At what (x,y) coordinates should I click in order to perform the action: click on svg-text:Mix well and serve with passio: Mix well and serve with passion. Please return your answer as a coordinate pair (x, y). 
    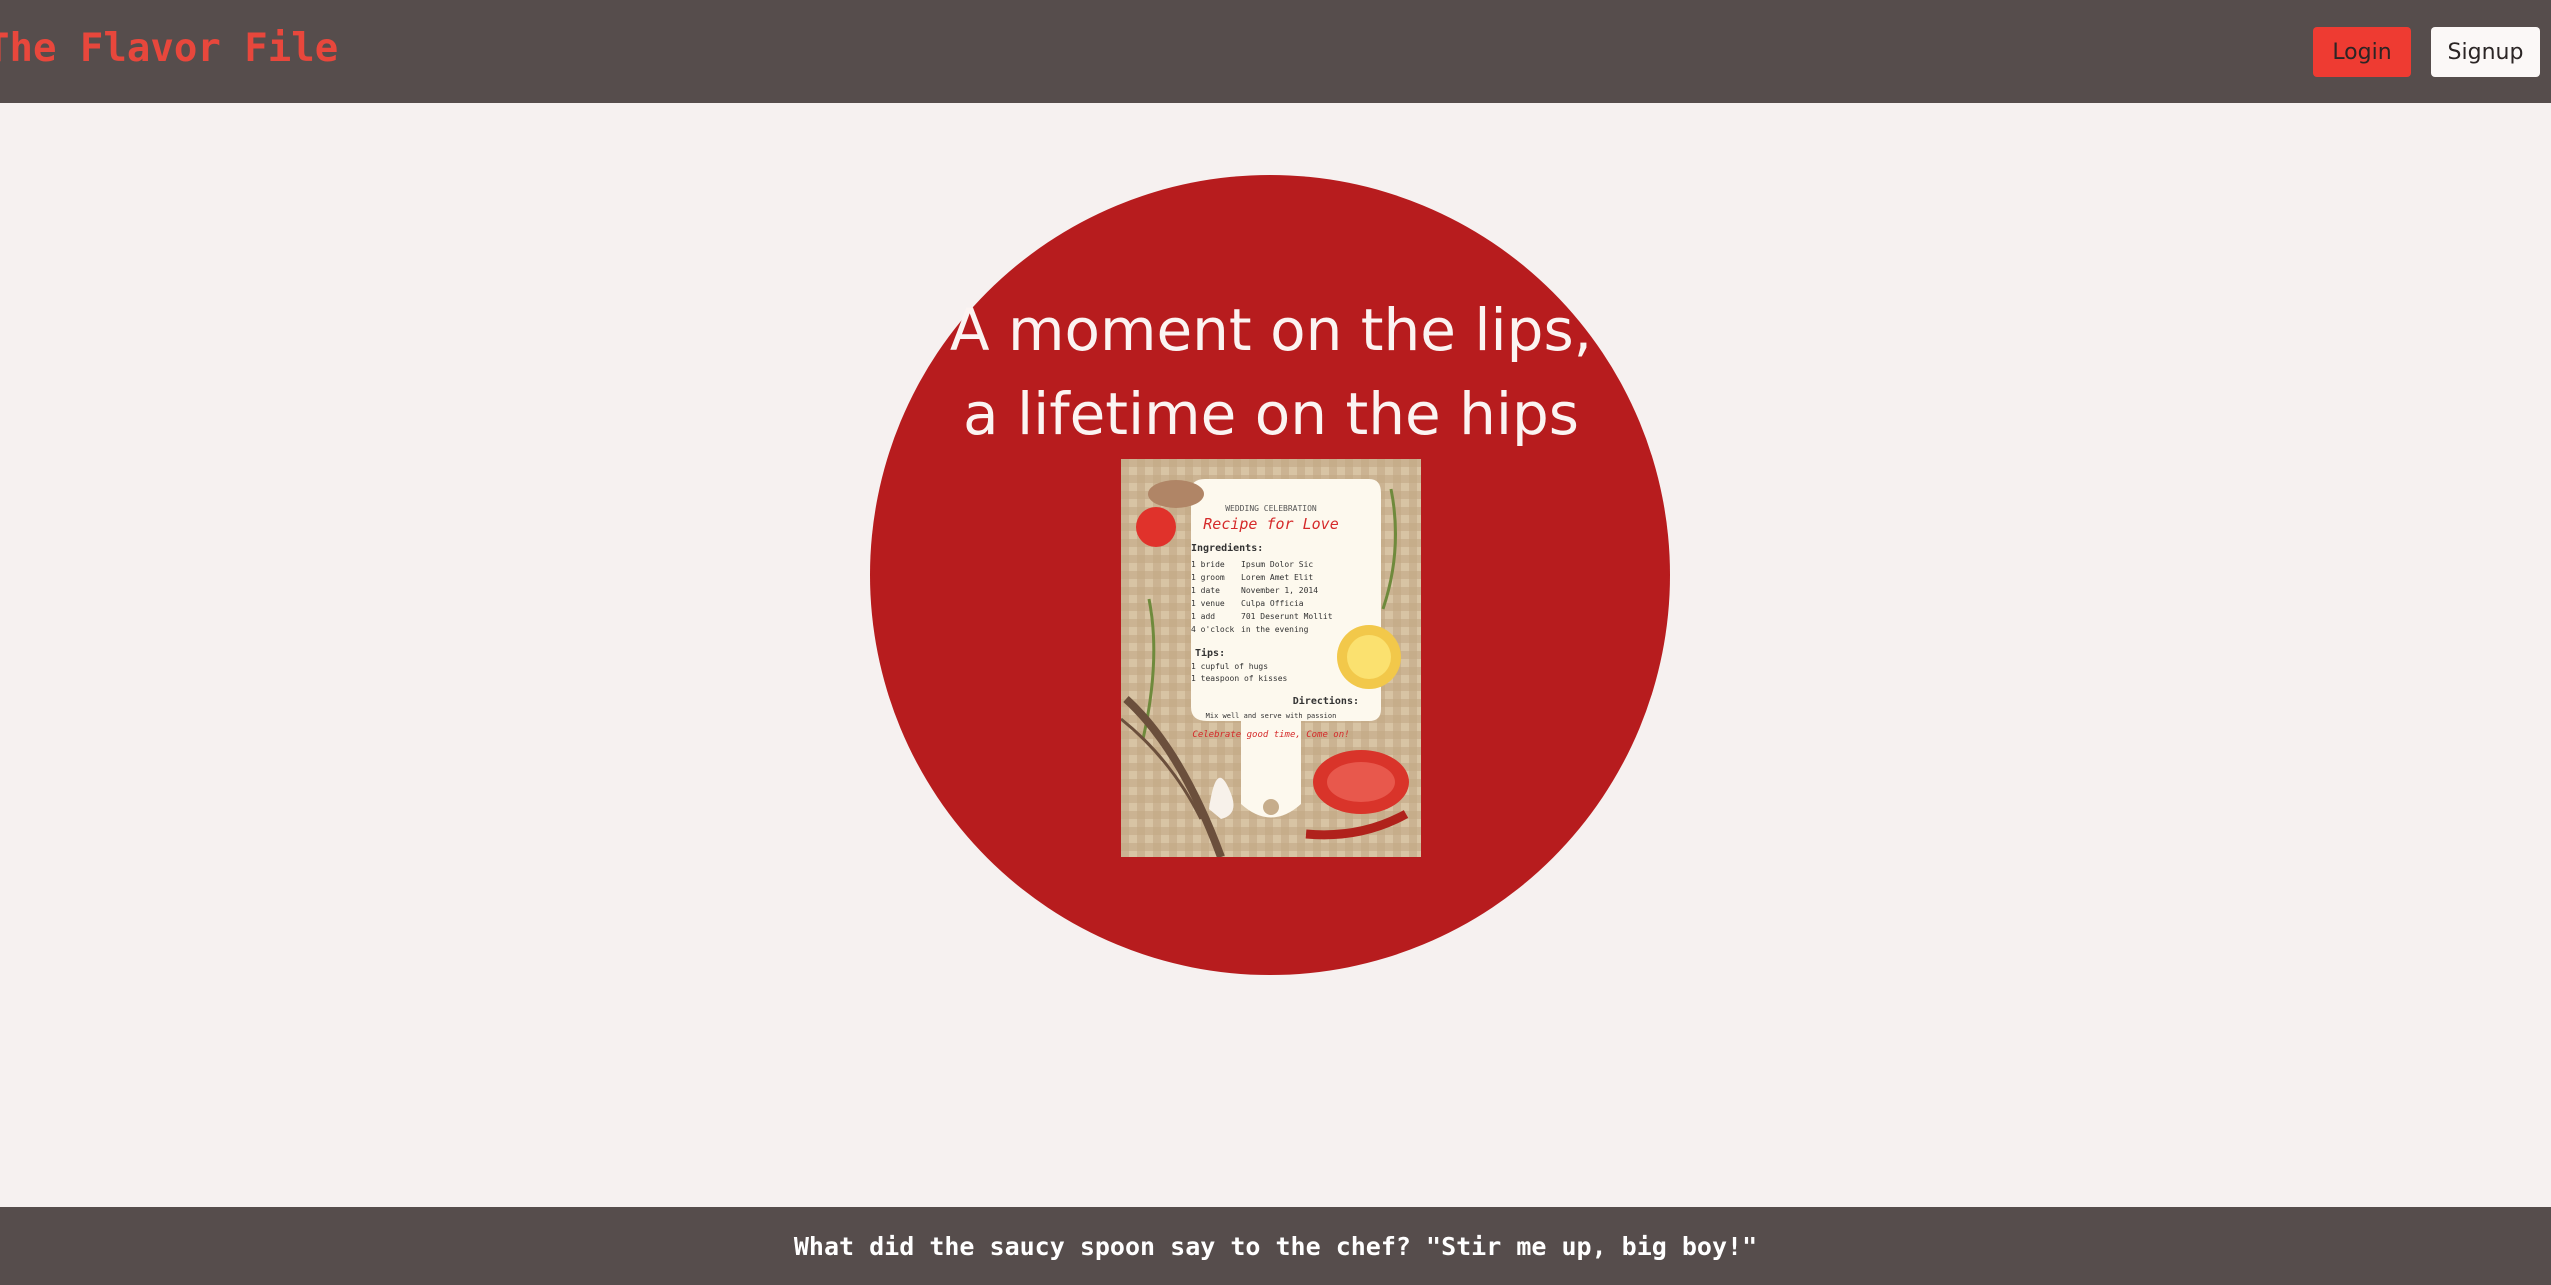
    Looking at the image, I should click on (1271, 716).